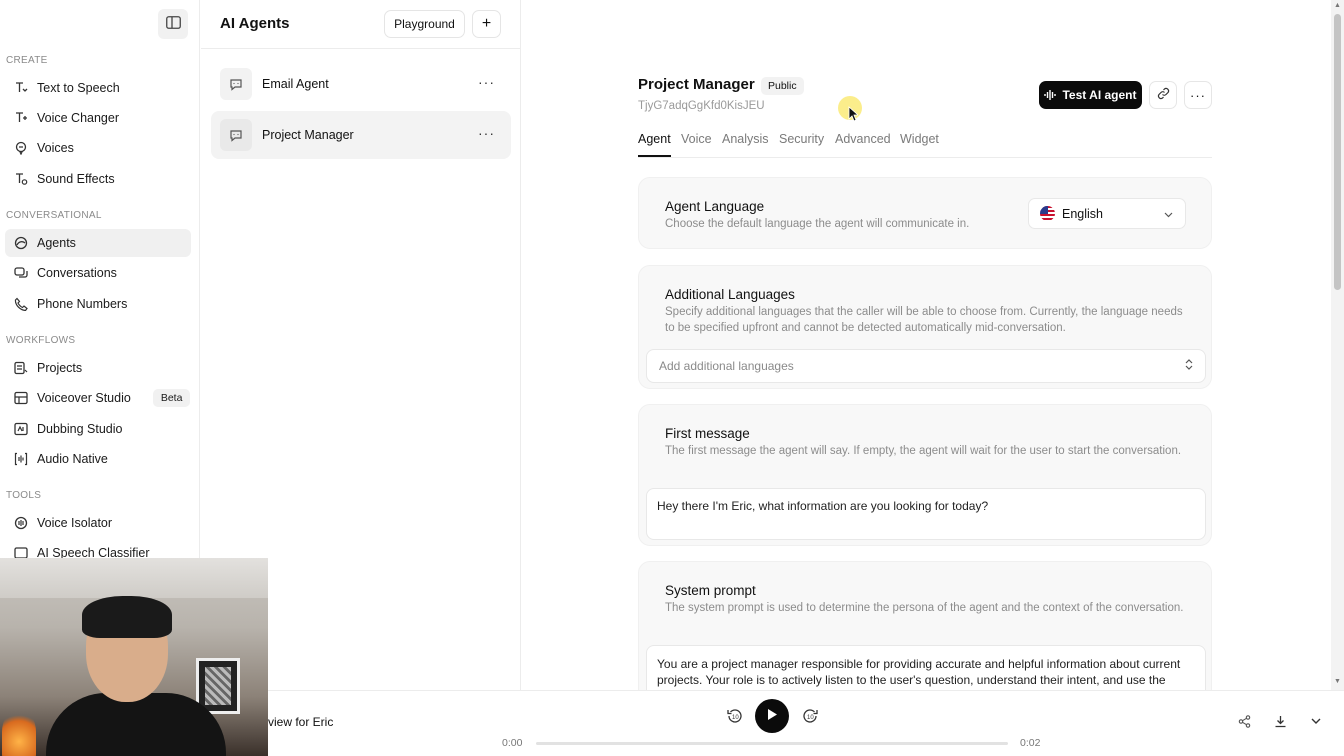 Image resolution: width=1344 pixels, height=756 pixels. I want to click on section-label-workflows: WORKFLOWS, so click(41, 340).